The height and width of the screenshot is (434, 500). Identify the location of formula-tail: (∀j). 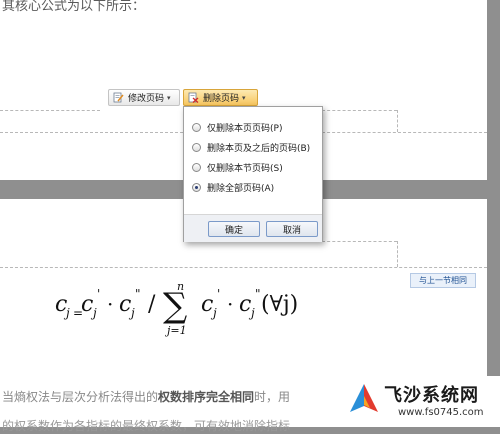
(280, 304).